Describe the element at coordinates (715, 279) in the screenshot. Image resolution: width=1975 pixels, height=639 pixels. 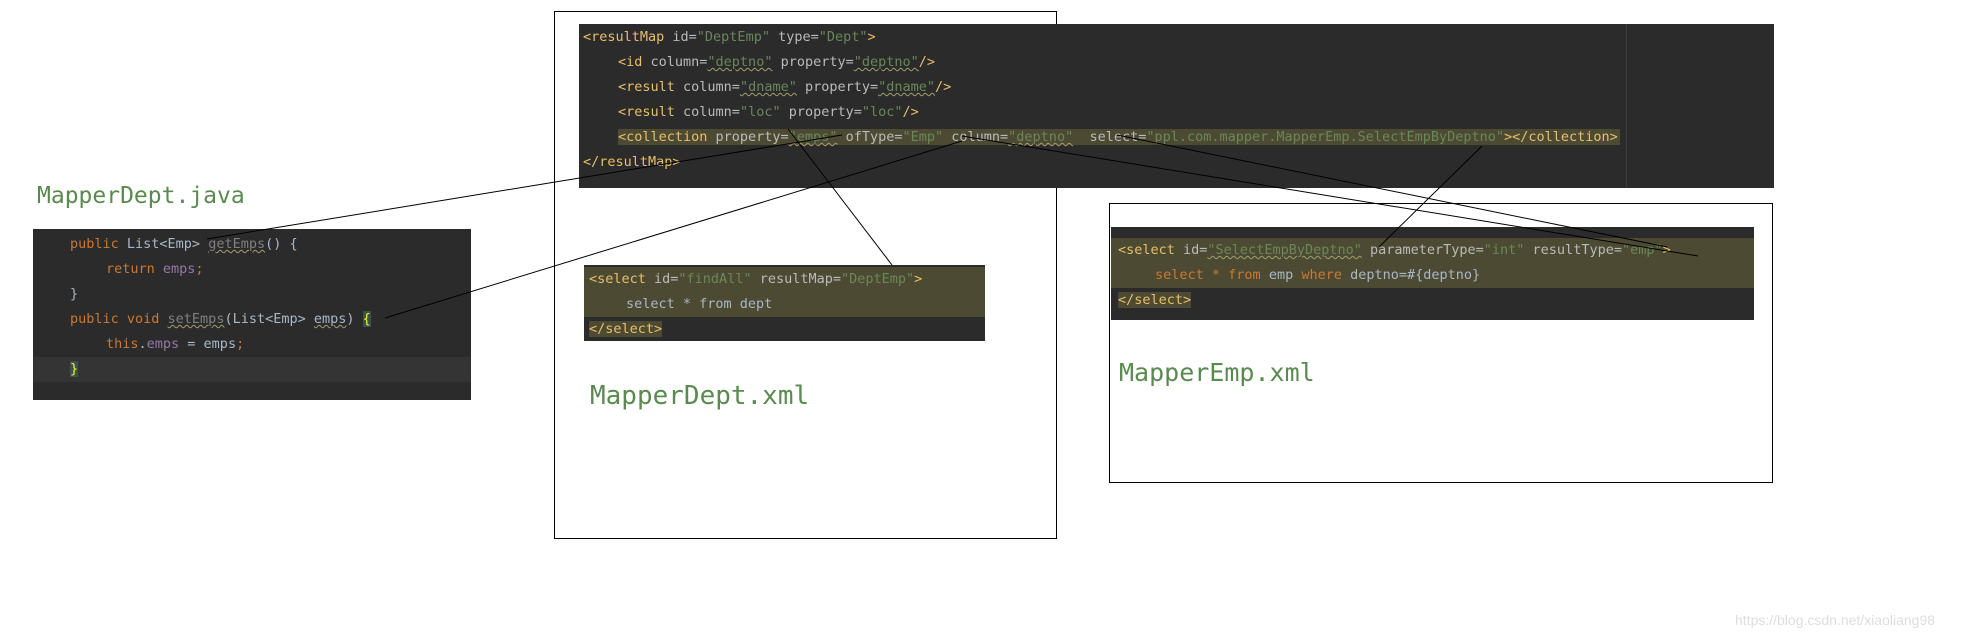
I see `attr-value: "findAll"` at that location.